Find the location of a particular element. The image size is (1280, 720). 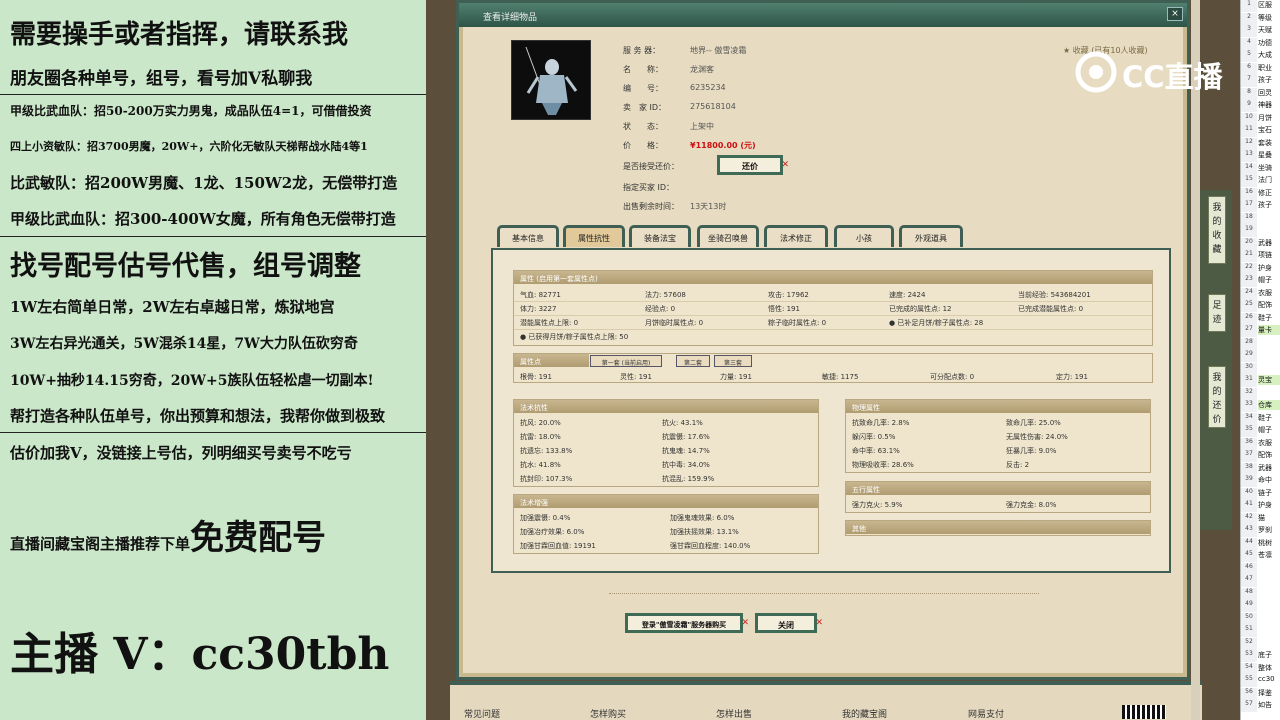

row-cell: 回灵 is located at coordinates (1269, 93).